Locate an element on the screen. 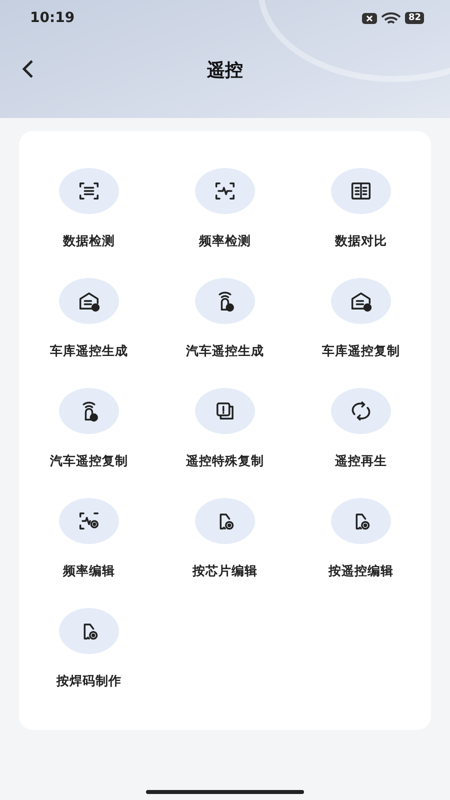 The image size is (450, 800). function-button: 车库遥控生成 is located at coordinates (89, 319).